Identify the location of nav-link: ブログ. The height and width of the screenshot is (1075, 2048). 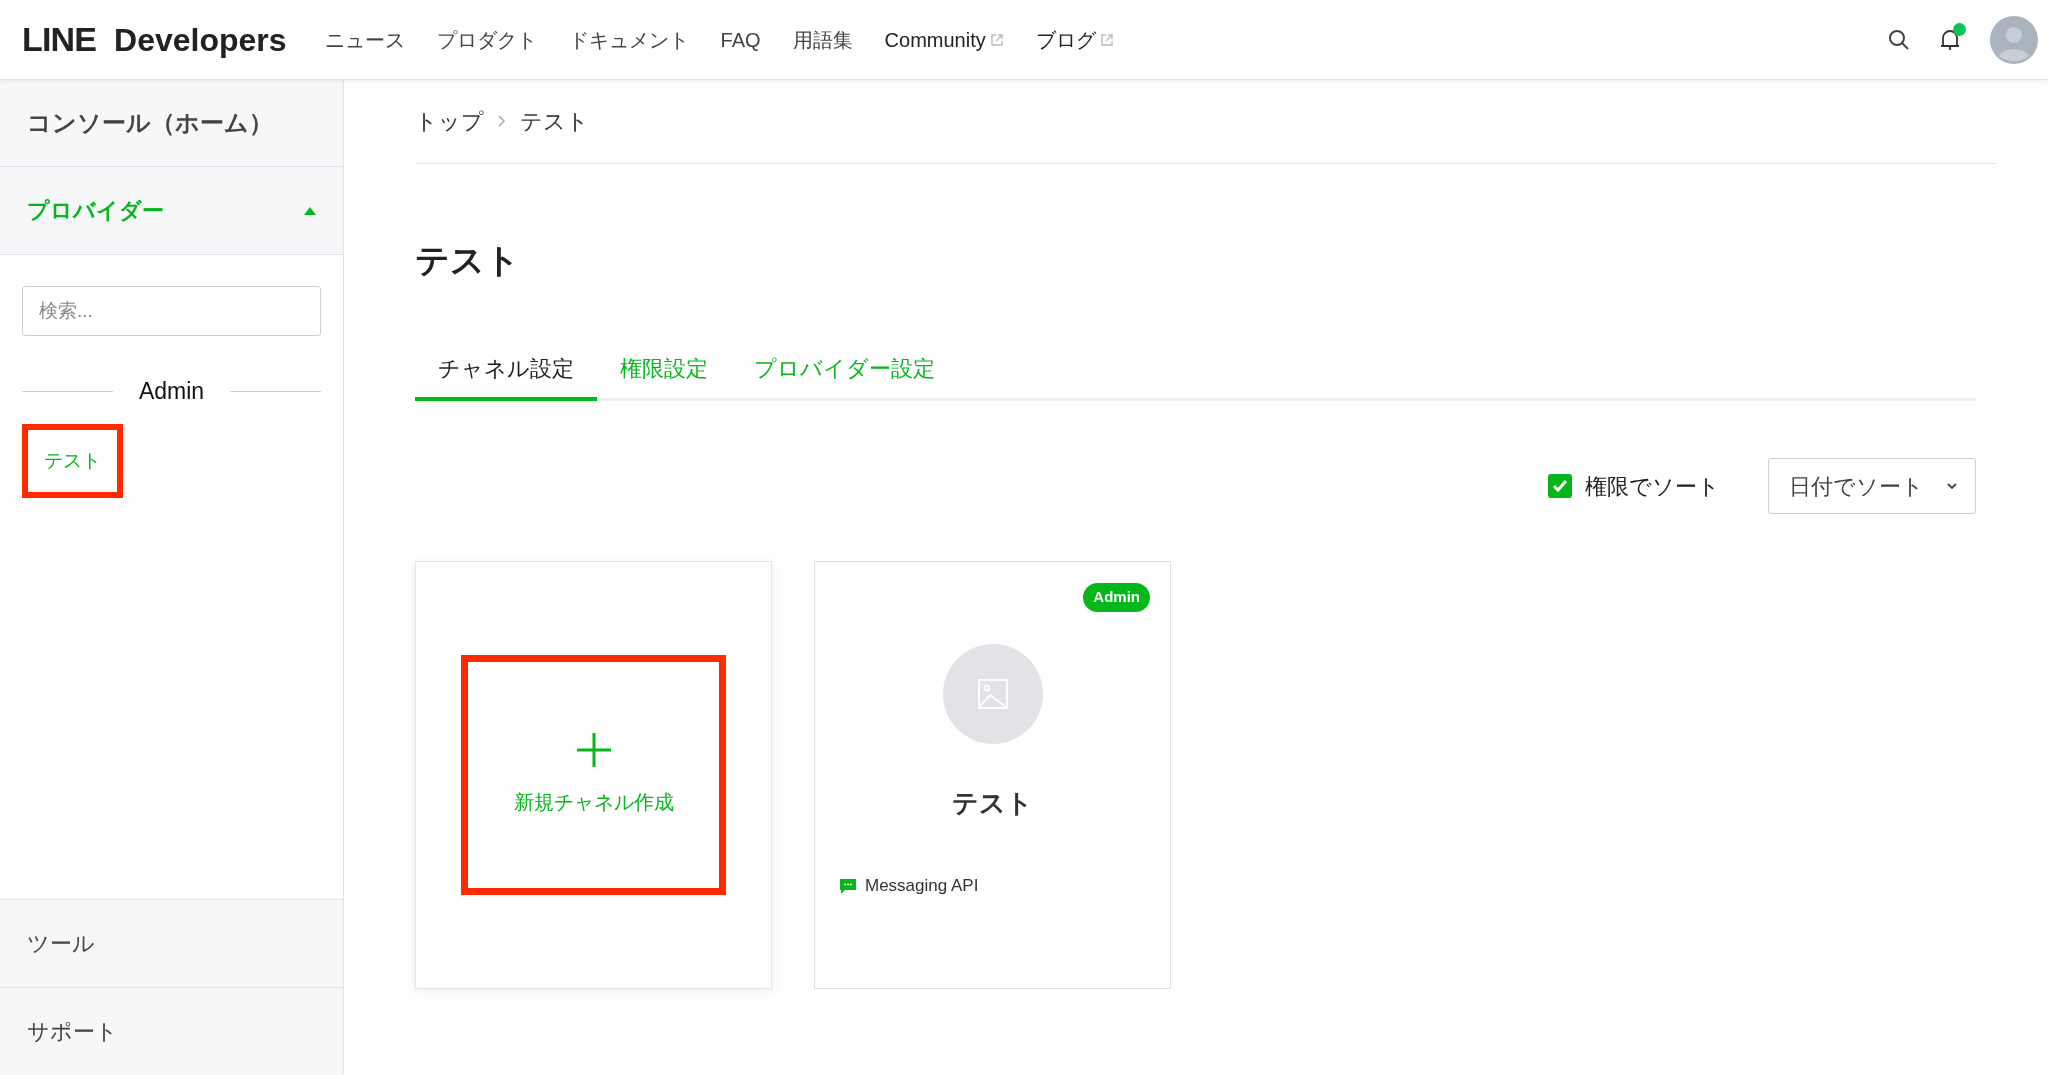
(1074, 39).